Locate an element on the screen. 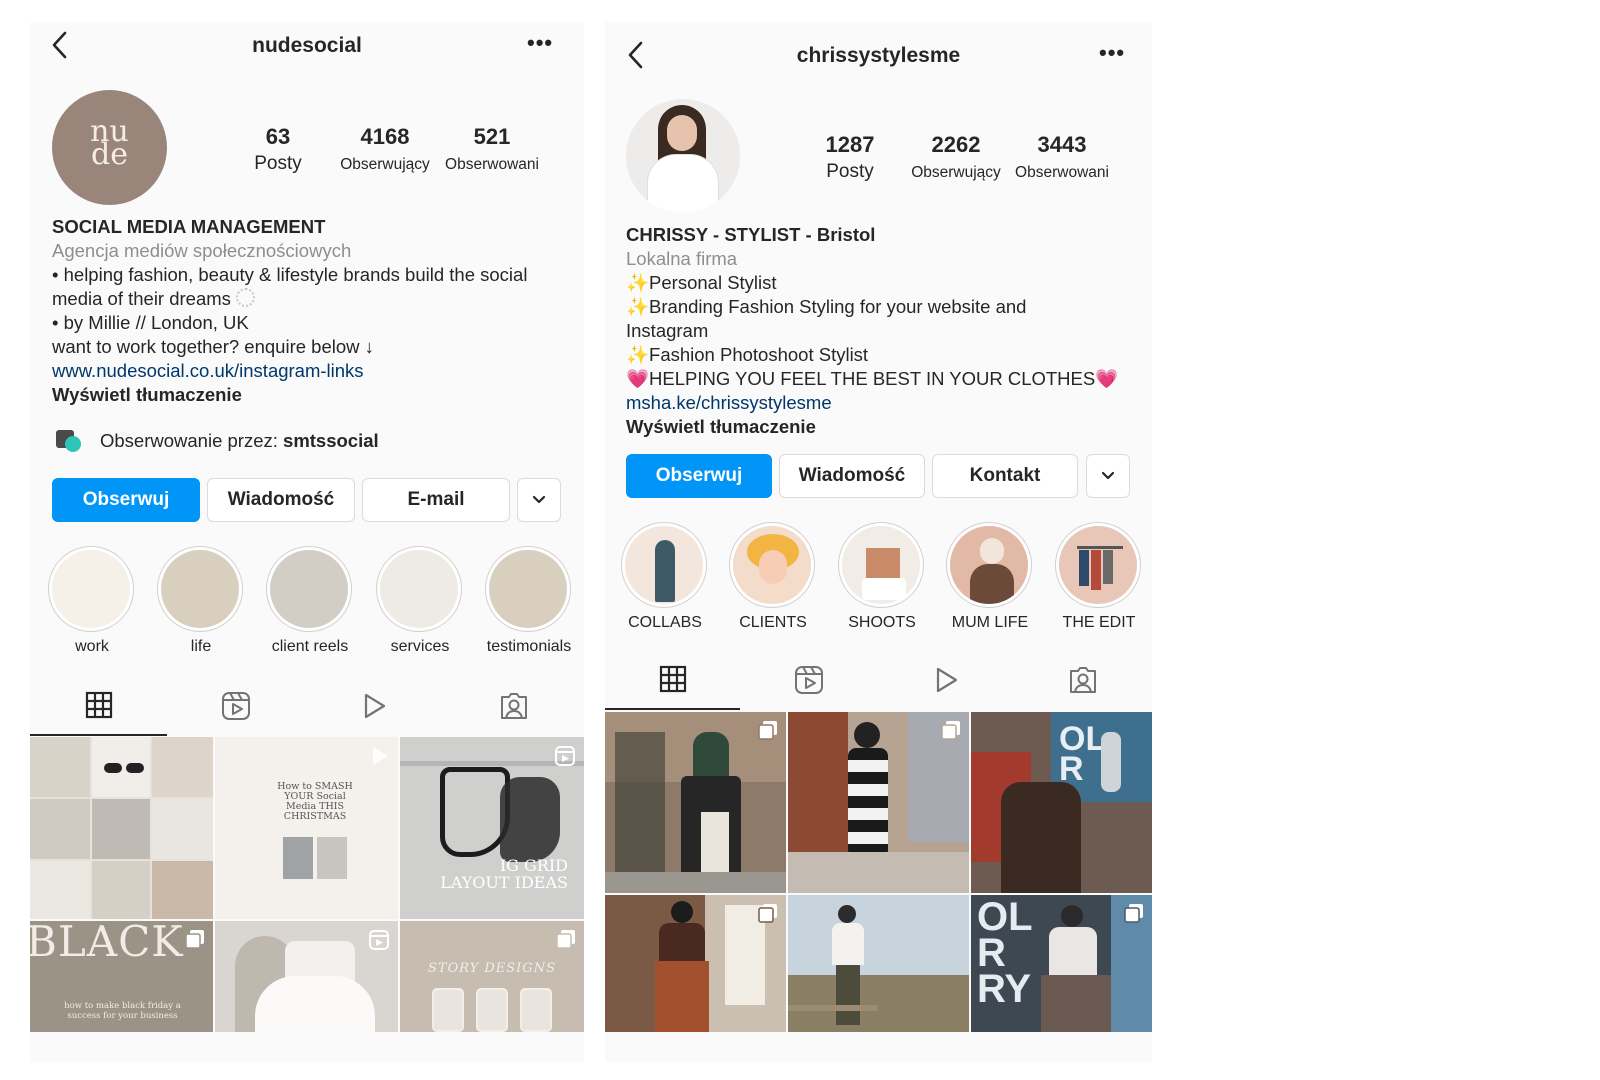 This screenshot has width=1600, height=1080. highlight-label: MUM LIFE is located at coordinates (990, 622).